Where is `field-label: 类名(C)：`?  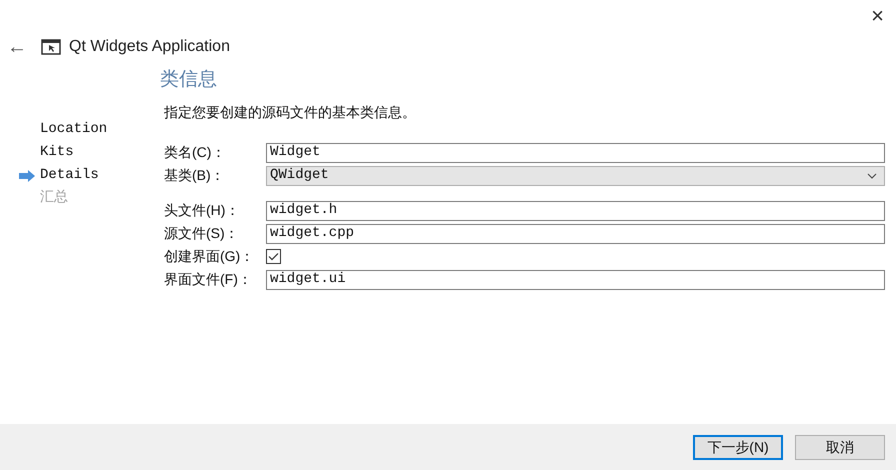 field-label: 类名(C)： is located at coordinates (195, 152).